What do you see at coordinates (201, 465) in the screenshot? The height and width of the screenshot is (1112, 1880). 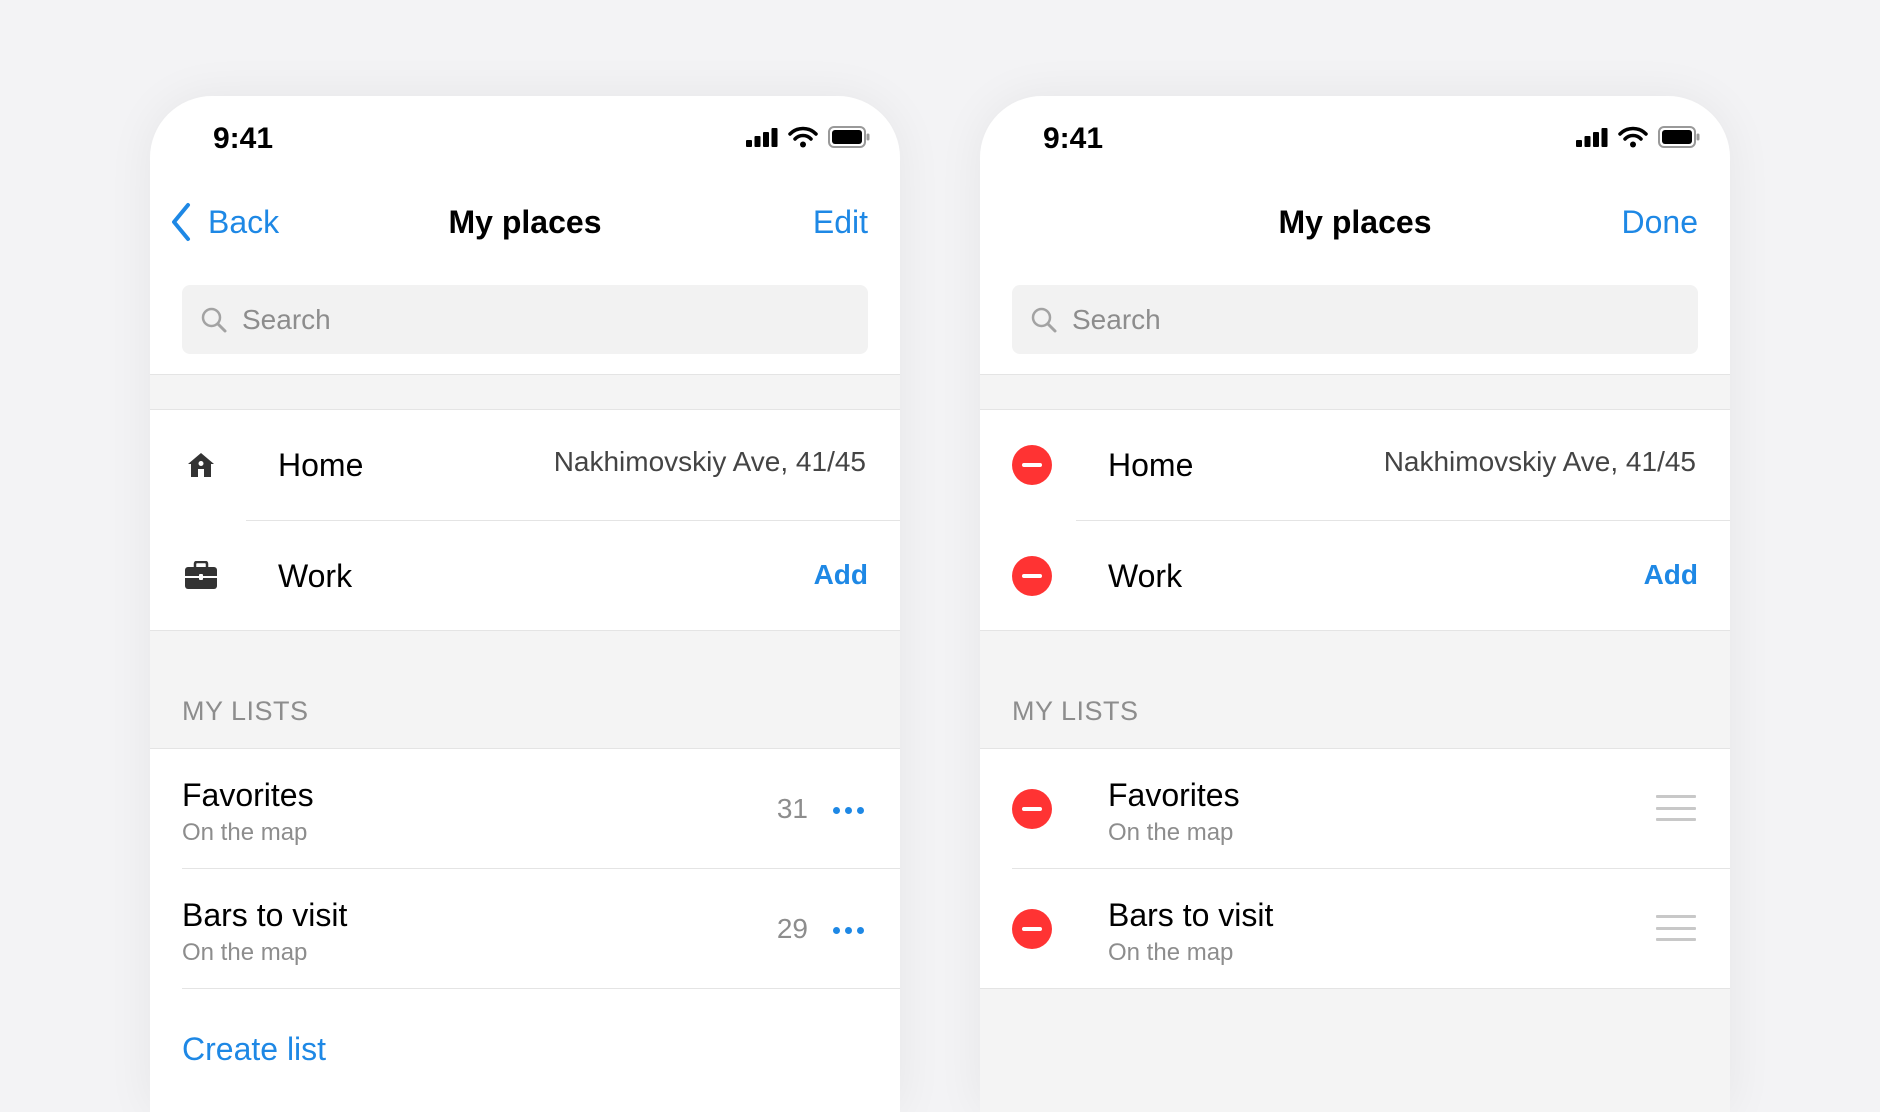 I see `home-icon` at bounding box center [201, 465].